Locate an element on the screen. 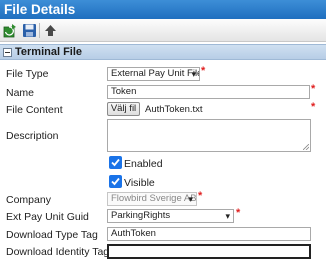 The width and height of the screenshot is (326, 263). download-type-tag-value: AuthToken is located at coordinates (133, 233).